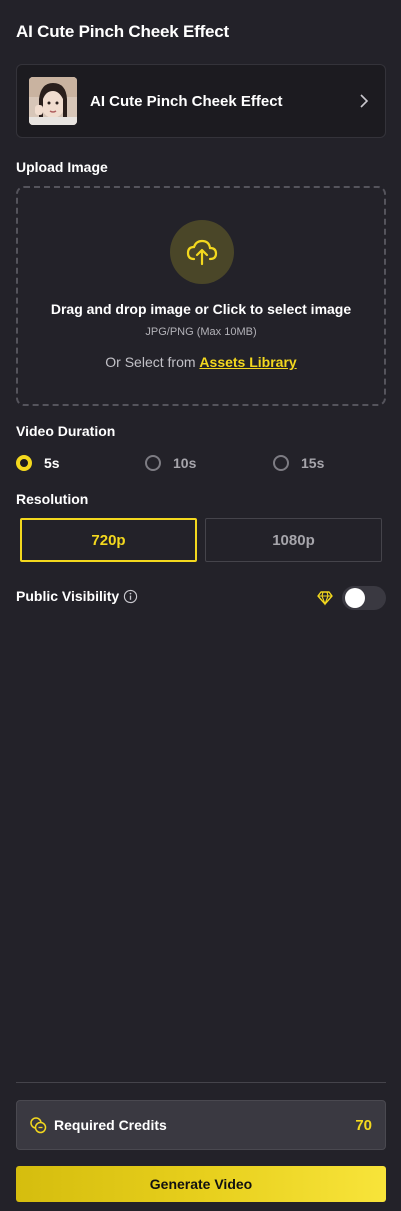 The width and height of the screenshot is (401, 1211). Describe the element at coordinates (201, 1082) in the screenshot. I see `divider` at that location.